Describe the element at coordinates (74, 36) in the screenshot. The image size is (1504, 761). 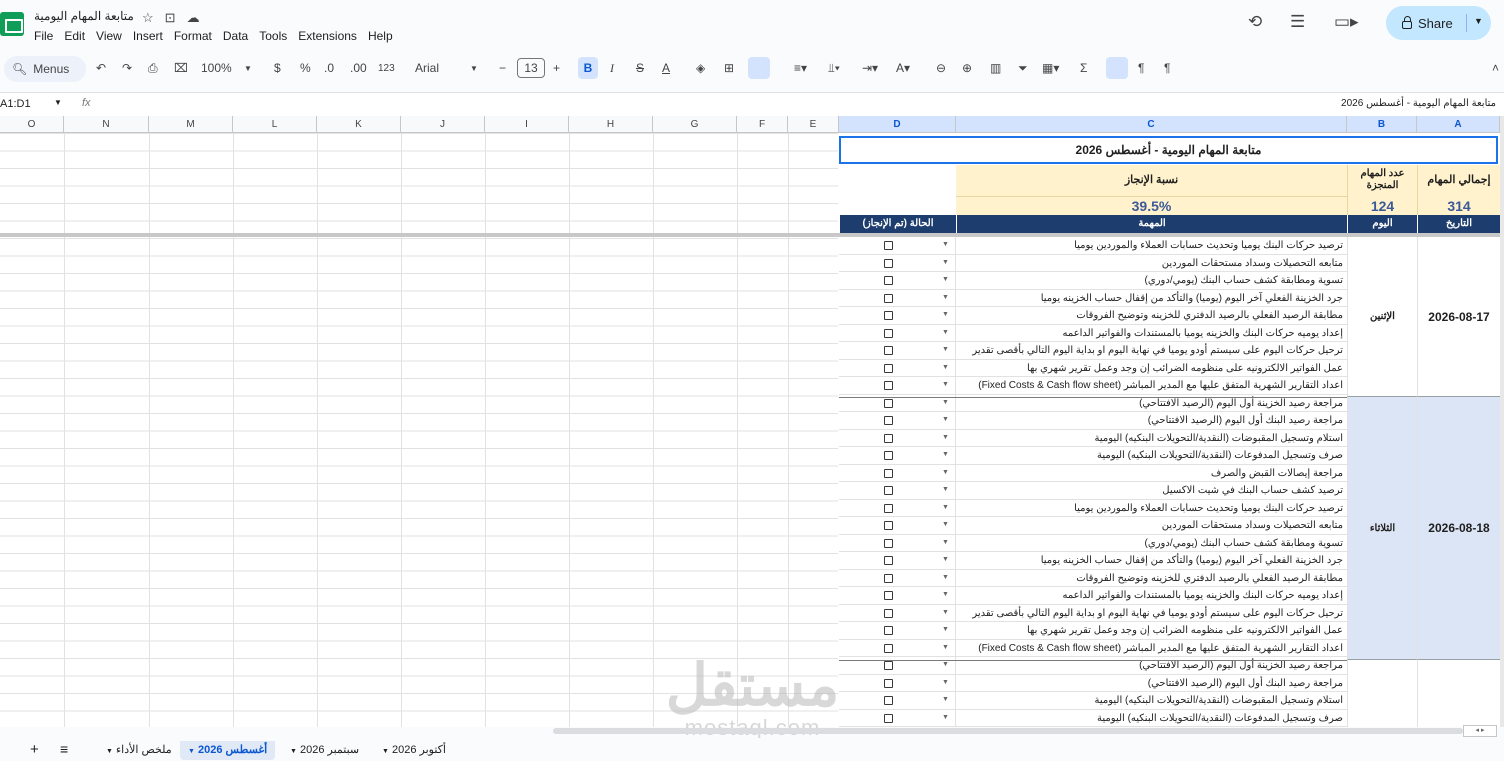
I see `menu-edit: Edit` at that location.